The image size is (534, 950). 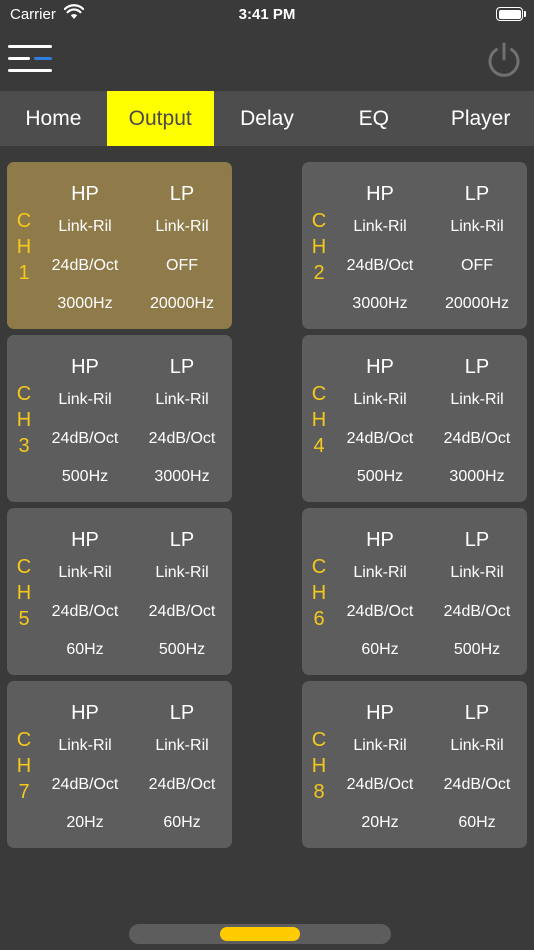 What do you see at coordinates (24, 420) in the screenshot?
I see `channel-label: CH3` at bounding box center [24, 420].